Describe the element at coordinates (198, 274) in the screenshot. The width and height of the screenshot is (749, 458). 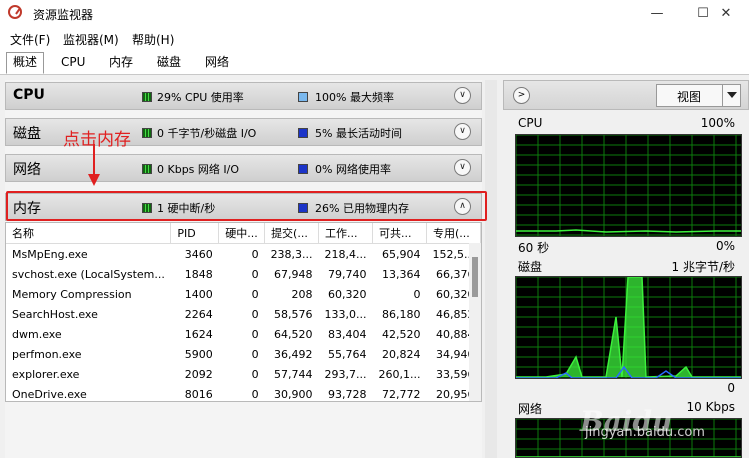
I see `table-cell: 1848` at that location.